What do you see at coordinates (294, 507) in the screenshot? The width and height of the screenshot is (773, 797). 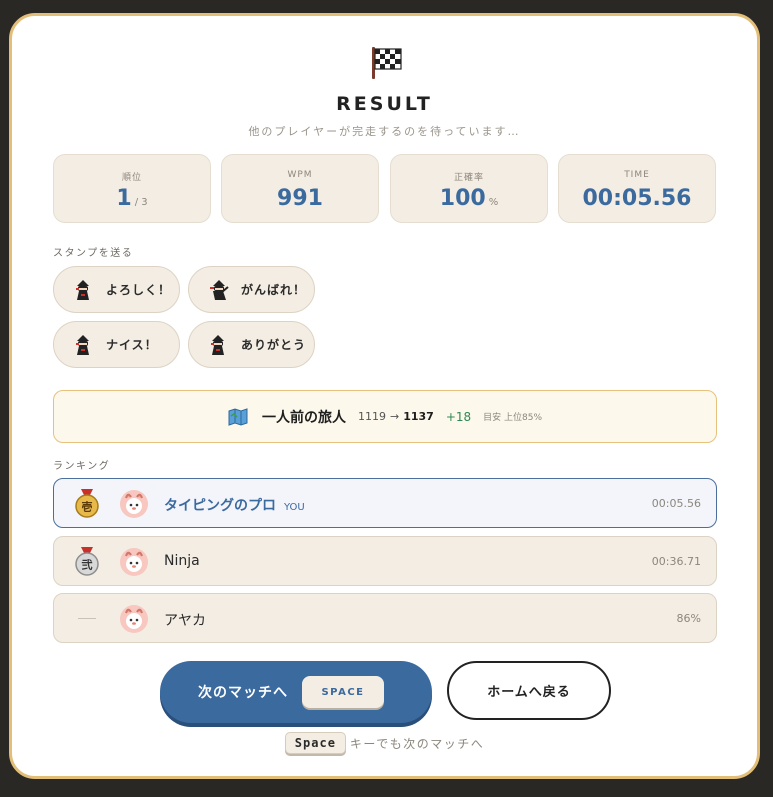 I see `you-badge: YOU` at bounding box center [294, 507].